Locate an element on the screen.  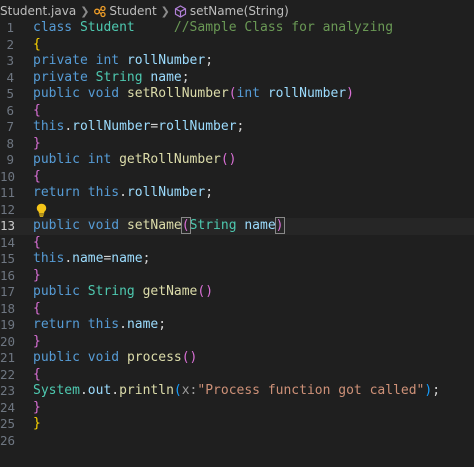
code-line: 19 return this.name; is located at coordinates (237, 325).